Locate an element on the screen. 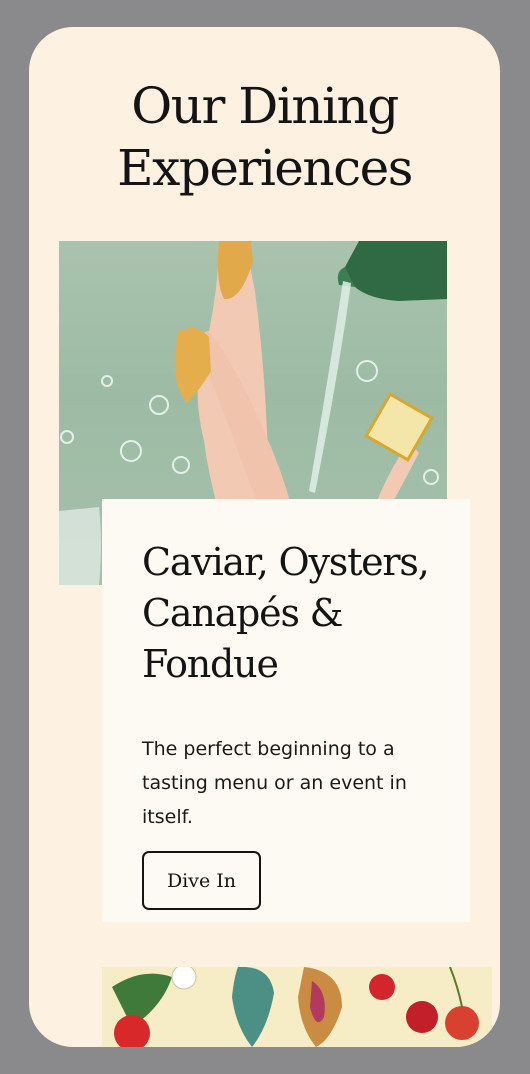 The height and width of the screenshot is (1074, 530). page-title: Our Dining Experiences is located at coordinates (265, 137).